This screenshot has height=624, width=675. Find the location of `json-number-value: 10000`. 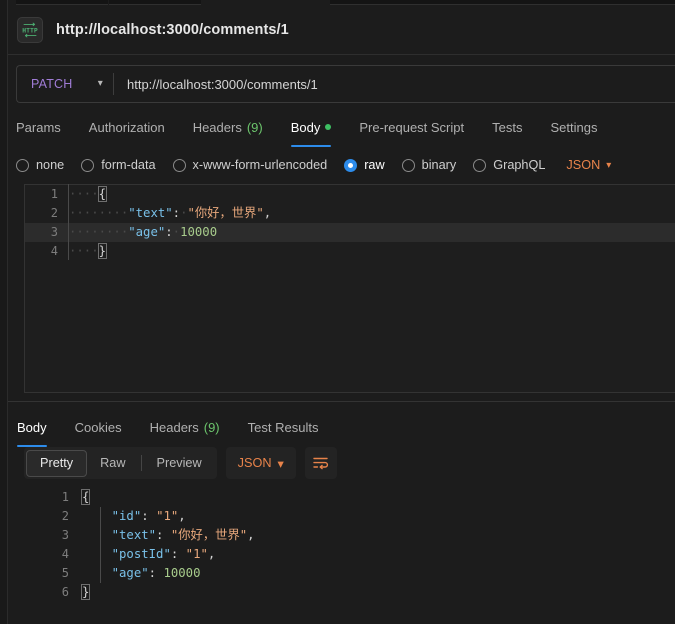

json-number-value: 10000 is located at coordinates (182, 573).